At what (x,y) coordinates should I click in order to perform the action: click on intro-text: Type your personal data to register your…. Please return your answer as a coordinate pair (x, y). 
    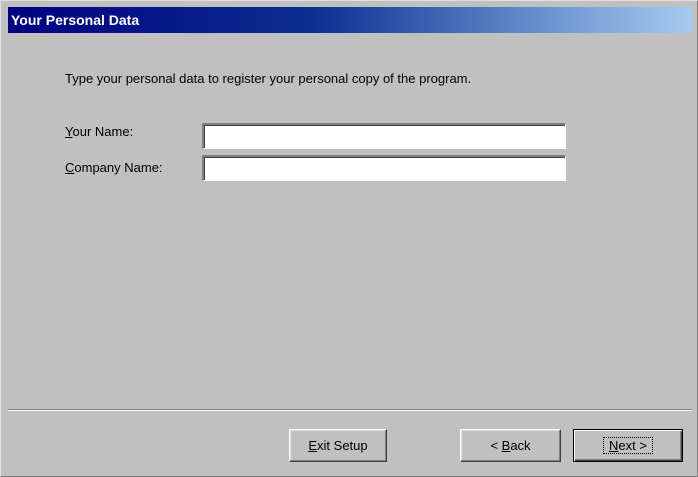
    Looking at the image, I should click on (268, 78).